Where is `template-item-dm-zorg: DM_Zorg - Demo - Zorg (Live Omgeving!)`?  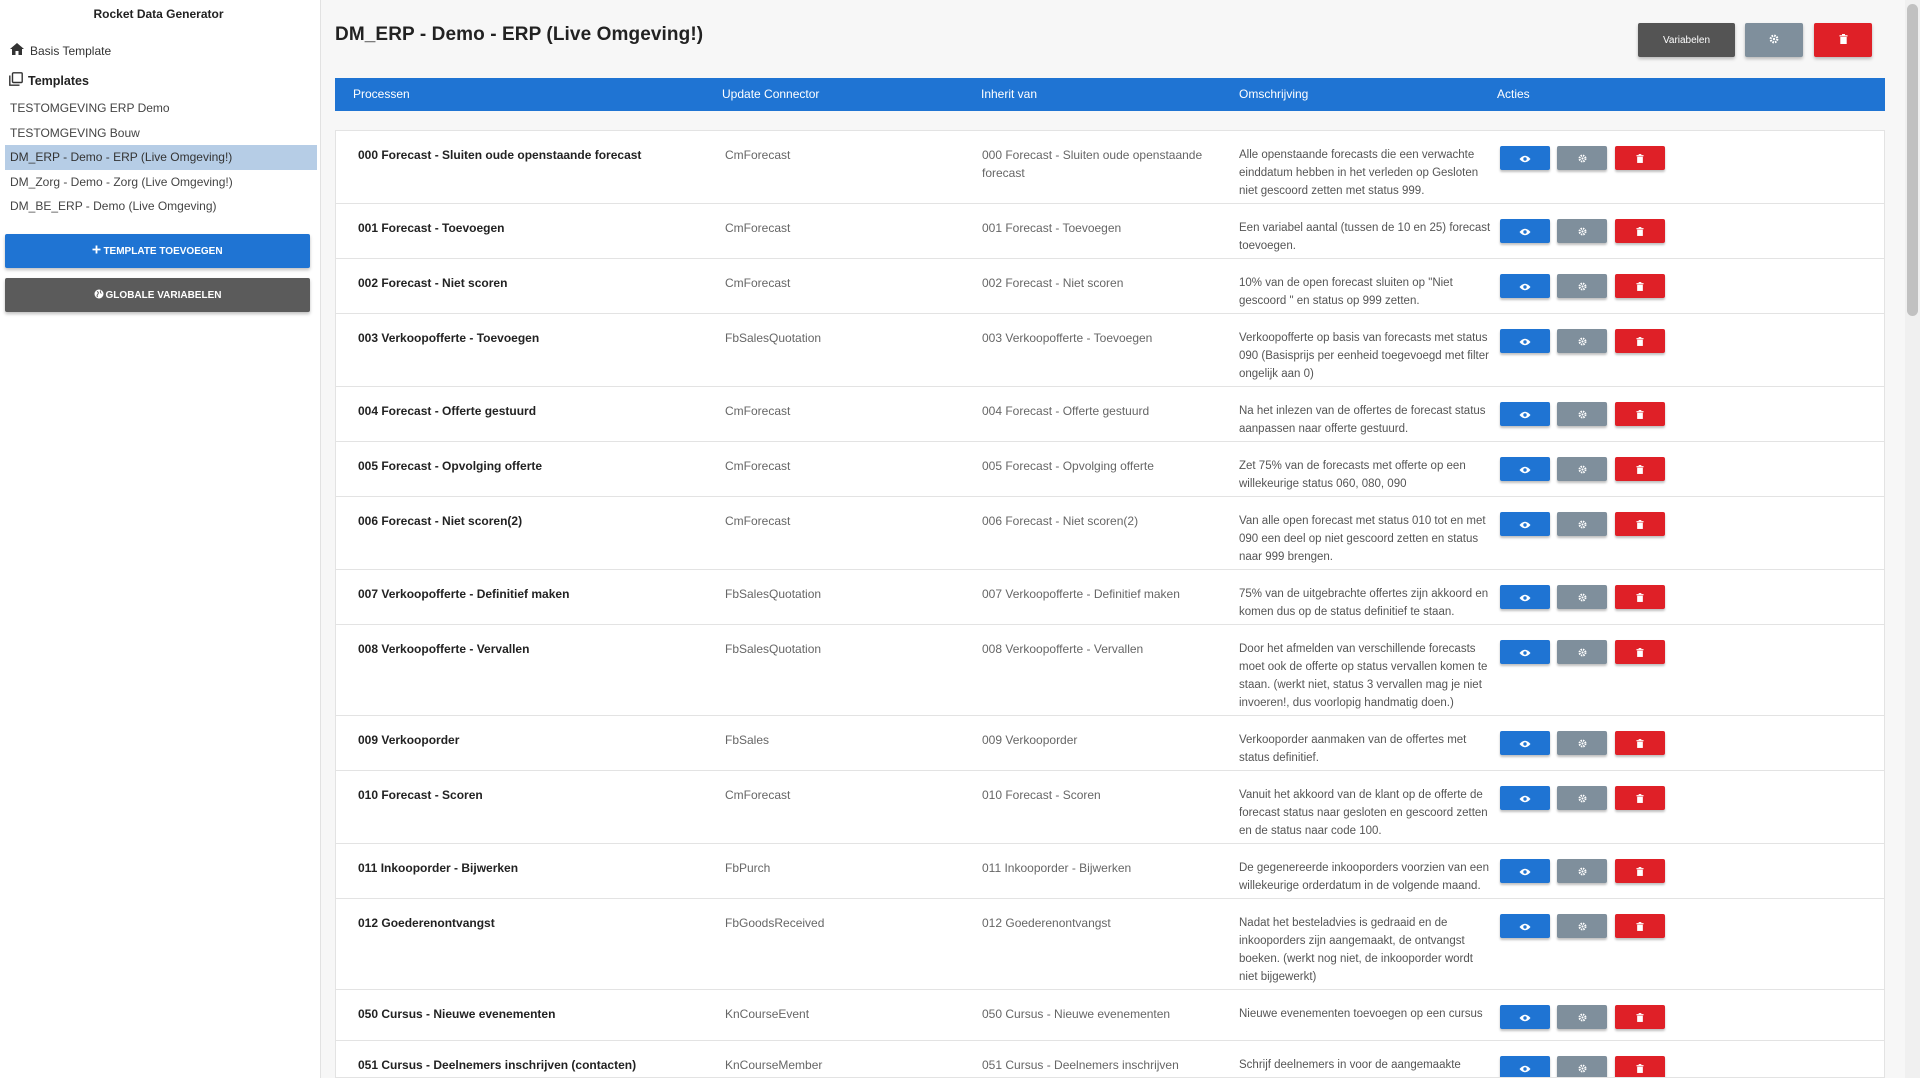
template-item-dm-zorg: DM_Zorg - Demo - Zorg (Live Omgeving!) is located at coordinates (161, 182).